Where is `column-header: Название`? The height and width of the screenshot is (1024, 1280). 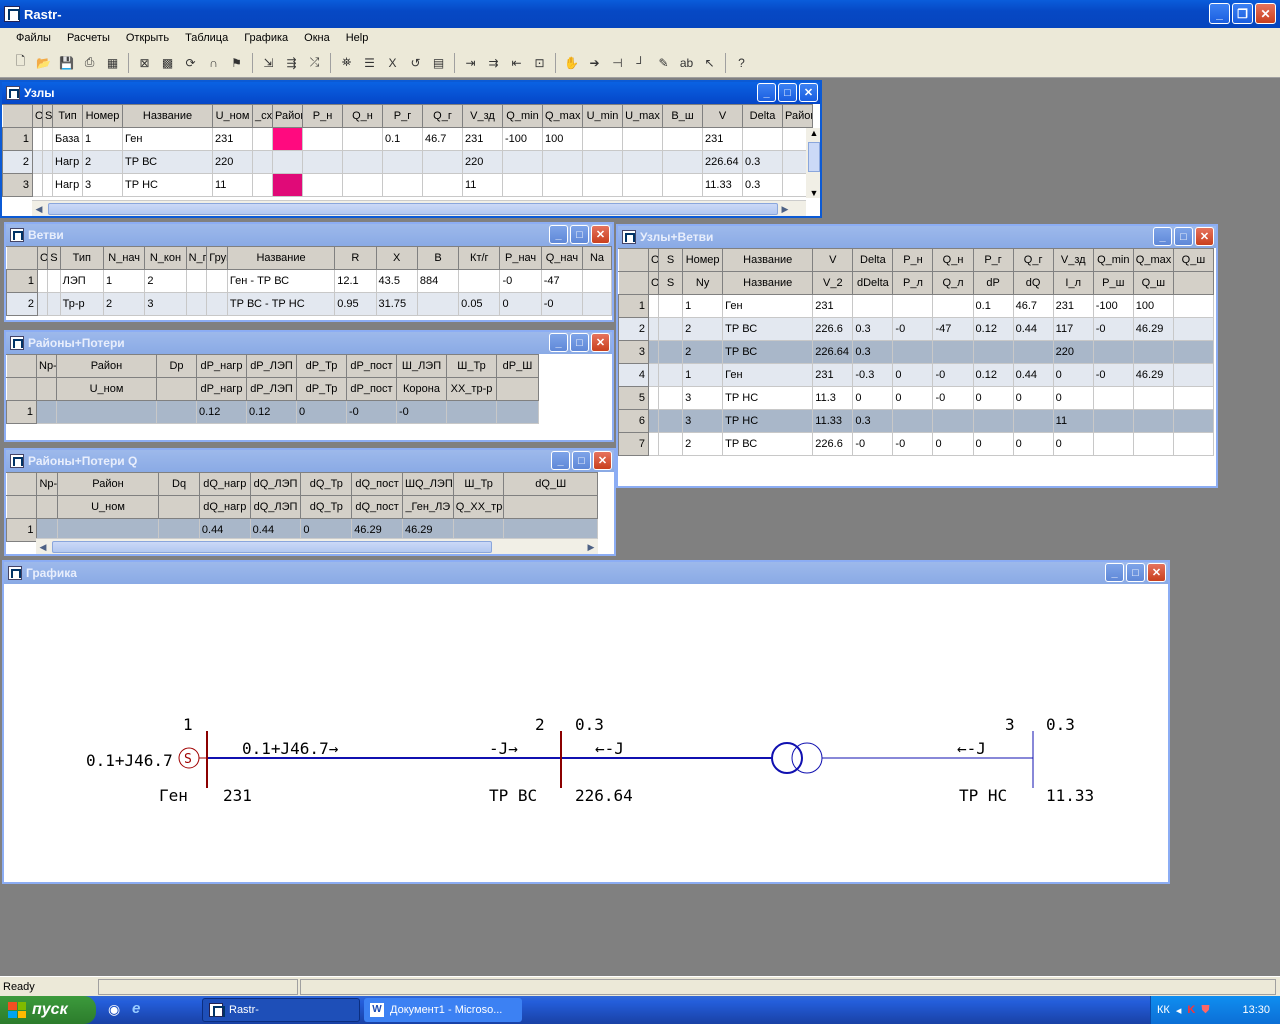 column-header: Название is located at coordinates (768, 260).